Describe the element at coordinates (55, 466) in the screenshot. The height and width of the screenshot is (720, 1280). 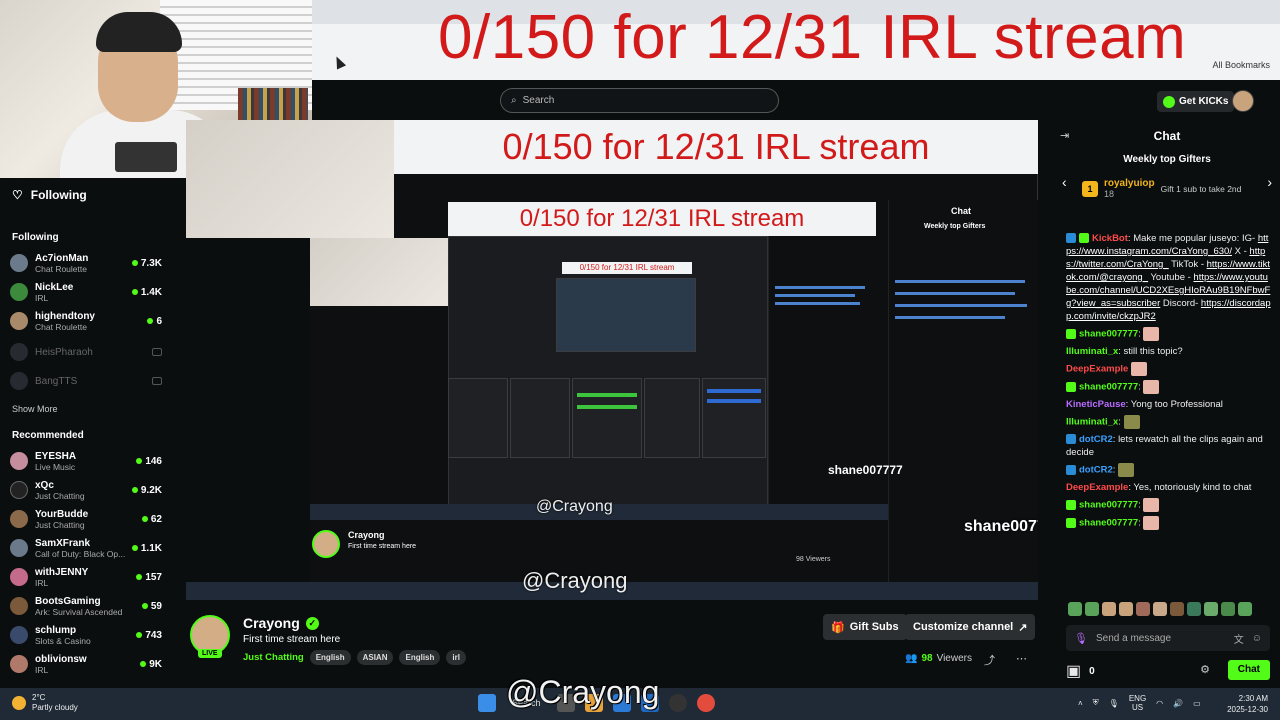
I see `channel-category: Live Music` at that location.